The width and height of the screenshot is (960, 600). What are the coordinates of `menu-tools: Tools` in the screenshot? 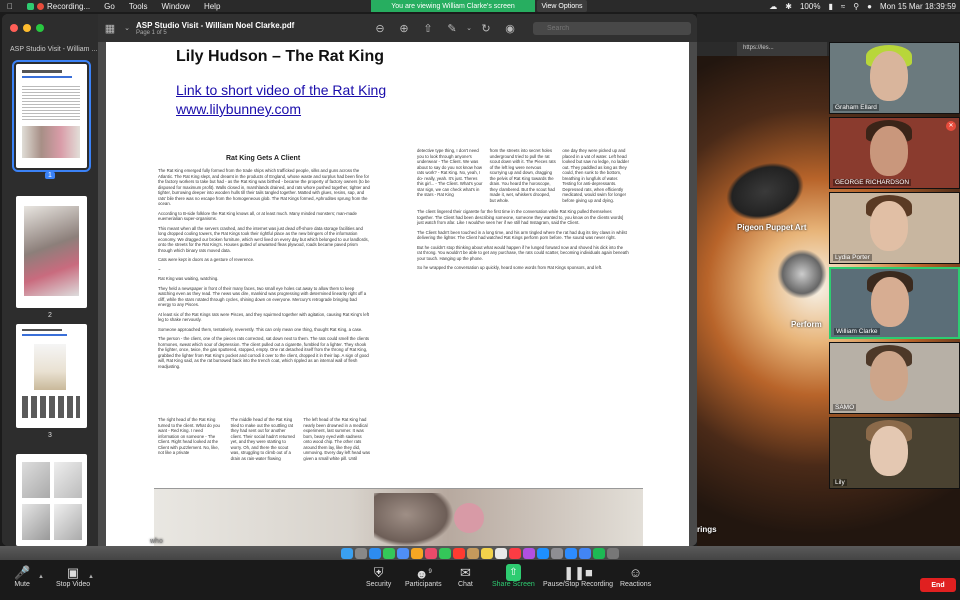 It's located at (138, 6).